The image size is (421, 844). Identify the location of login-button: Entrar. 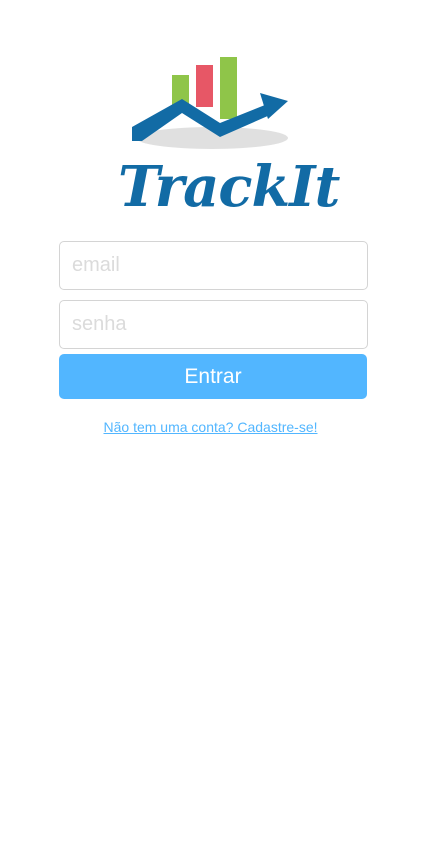
(213, 376).